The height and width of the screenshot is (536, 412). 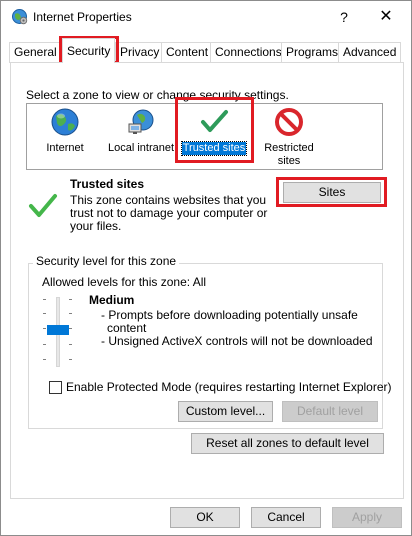 I want to click on checkmark-icon, so click(x=214, y=121).